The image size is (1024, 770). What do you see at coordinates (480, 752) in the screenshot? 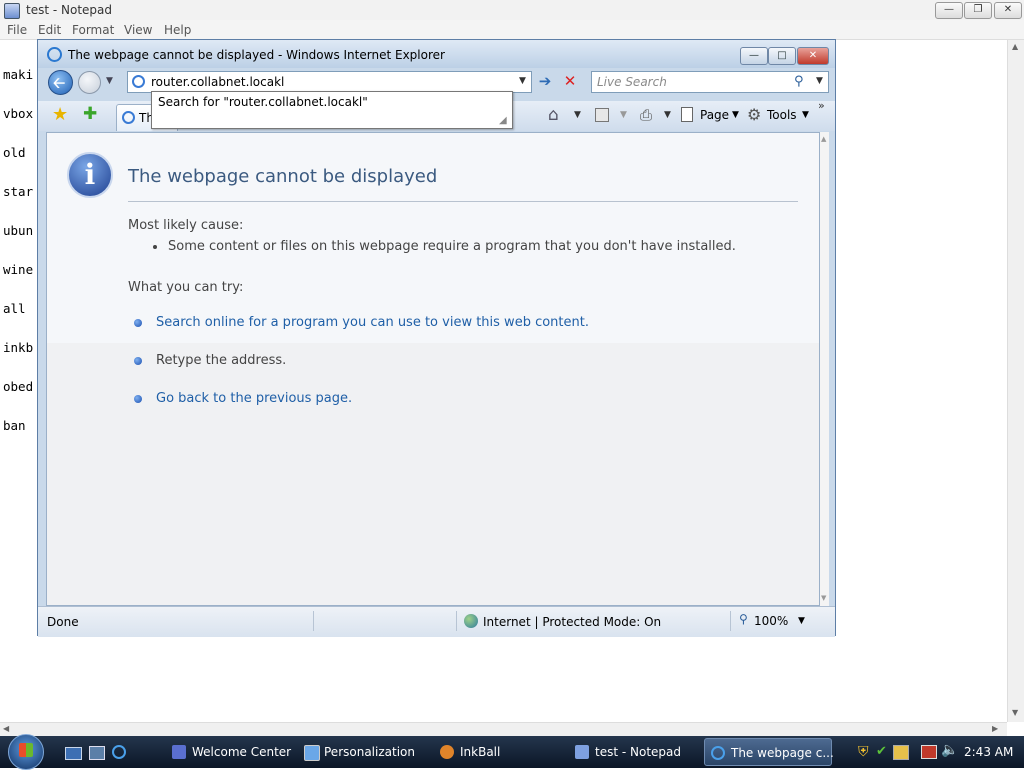
I see `taskbar-item-label: InkBall` at bounding box center [480, 752].